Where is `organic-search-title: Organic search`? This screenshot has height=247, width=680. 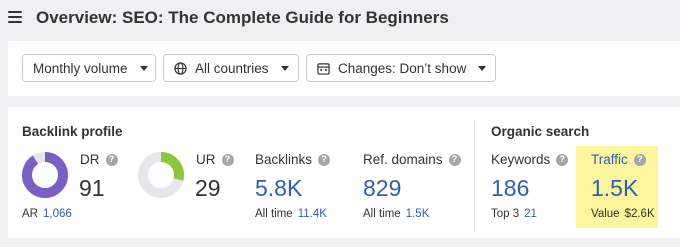
organic-search-title: Organic search is located at coordinates (540, 131).